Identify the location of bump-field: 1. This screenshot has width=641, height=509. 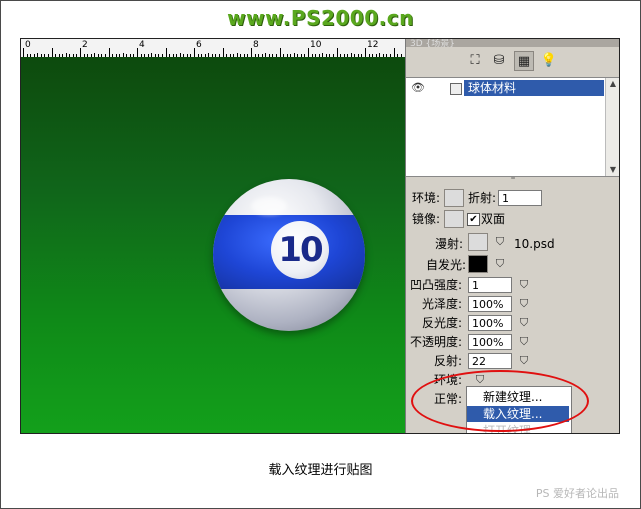
(490, 285).